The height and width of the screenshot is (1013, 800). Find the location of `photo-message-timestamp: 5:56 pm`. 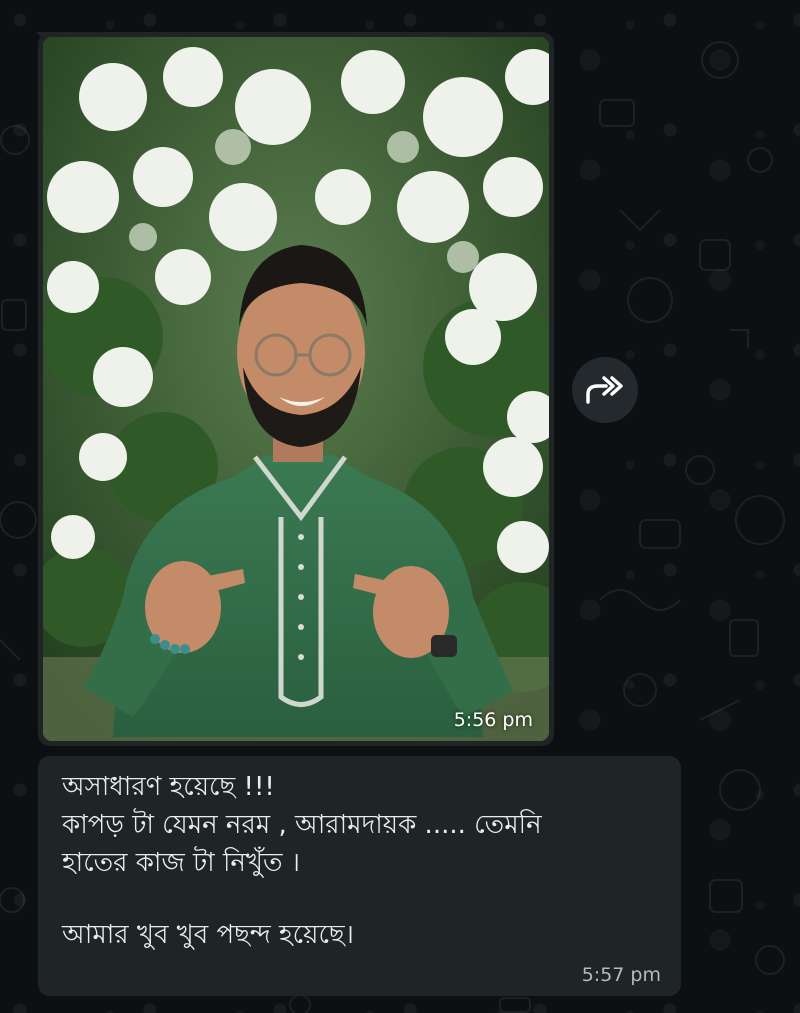

photo-message-timestamp: 5:56 pm is located at coordinates (493, 720).